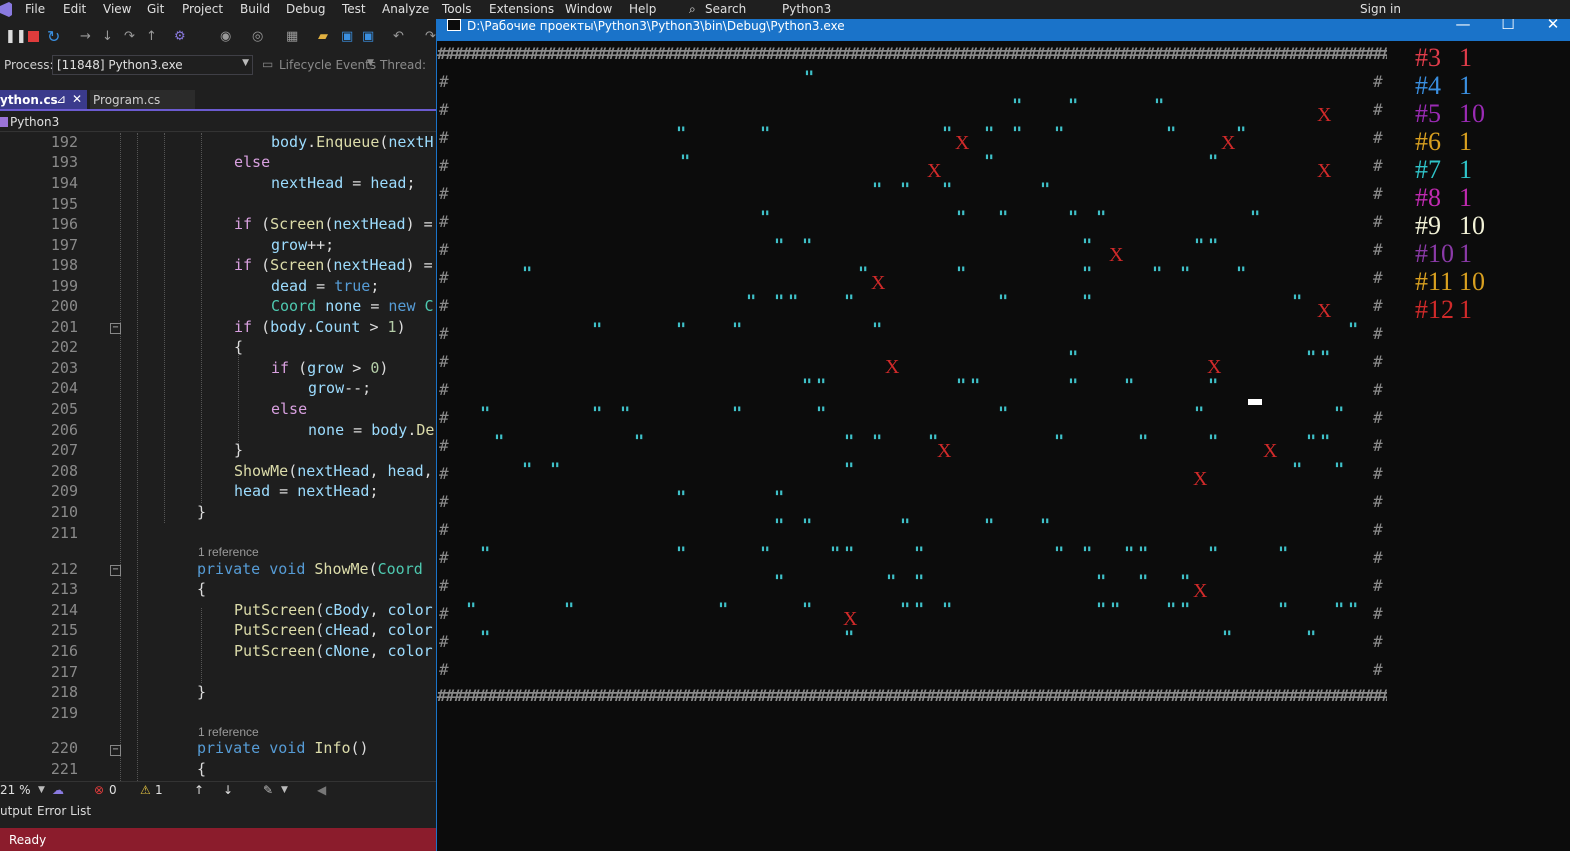  What do you see at coordinates (1380, 9) in the screenshot?
I see `sign-in-button: Sign in` at bounding box center [1380, 9].